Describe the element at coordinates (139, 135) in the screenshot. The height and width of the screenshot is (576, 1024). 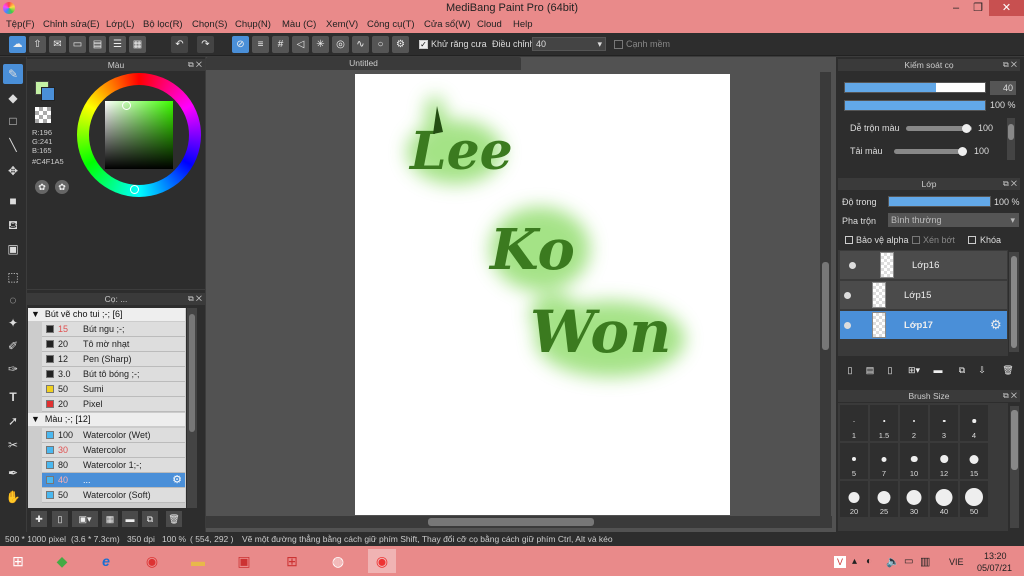
I see `saturation-value-square` at that location.